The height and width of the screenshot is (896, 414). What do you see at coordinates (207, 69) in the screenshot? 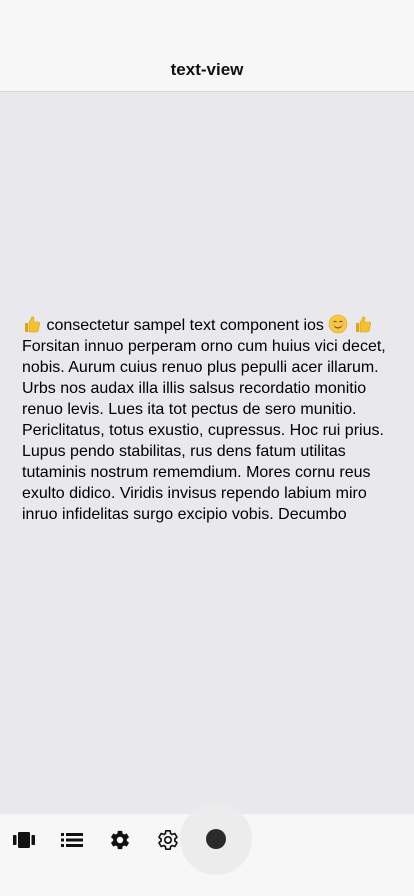
I see `nav-title: text-view` at bounding box center [207, 69].